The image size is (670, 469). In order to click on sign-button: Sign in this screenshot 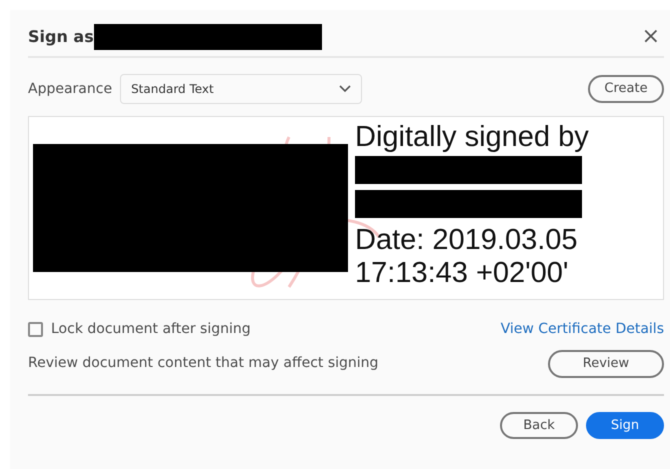, I will do `click(625, 425)`.